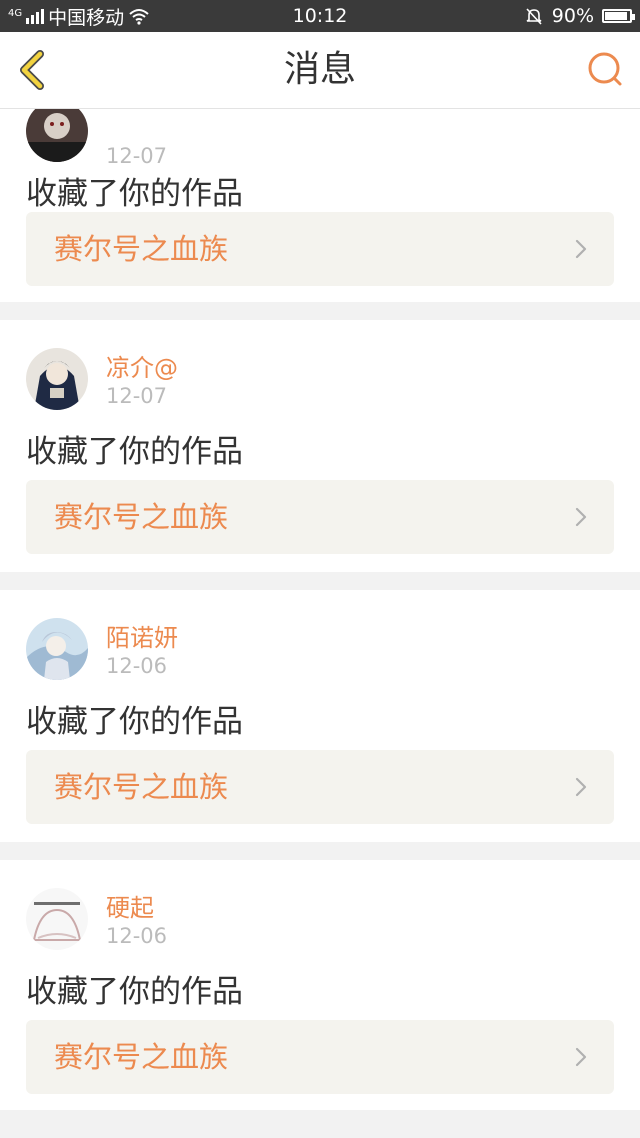  Describe the element at coordinates (142, 635) in the screenshot. I see `username: 陌诺妍` at that location.